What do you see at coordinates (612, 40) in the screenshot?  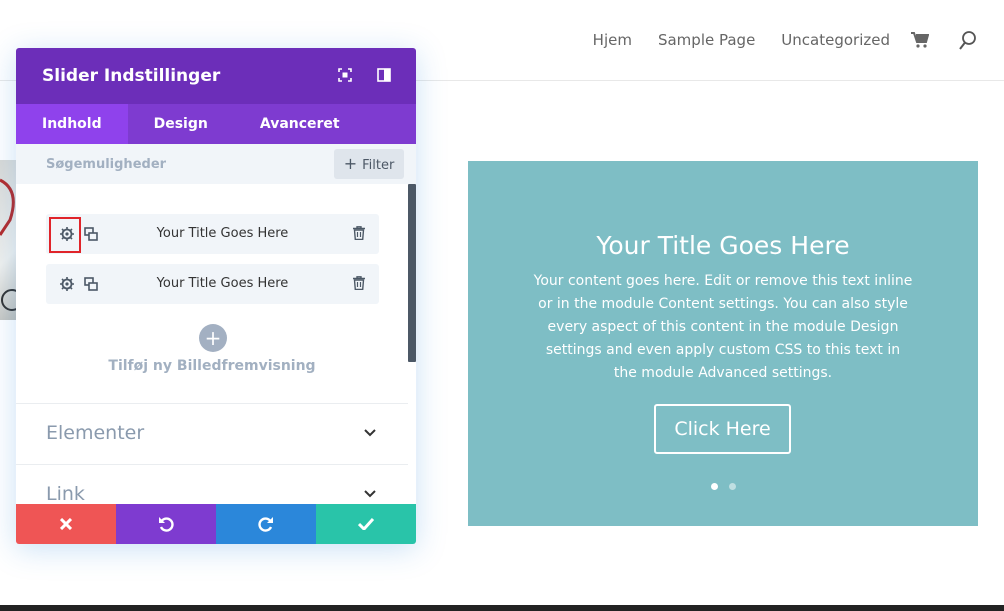 I see `nav-link-home: Hjem` at bounding box center [612, 40].